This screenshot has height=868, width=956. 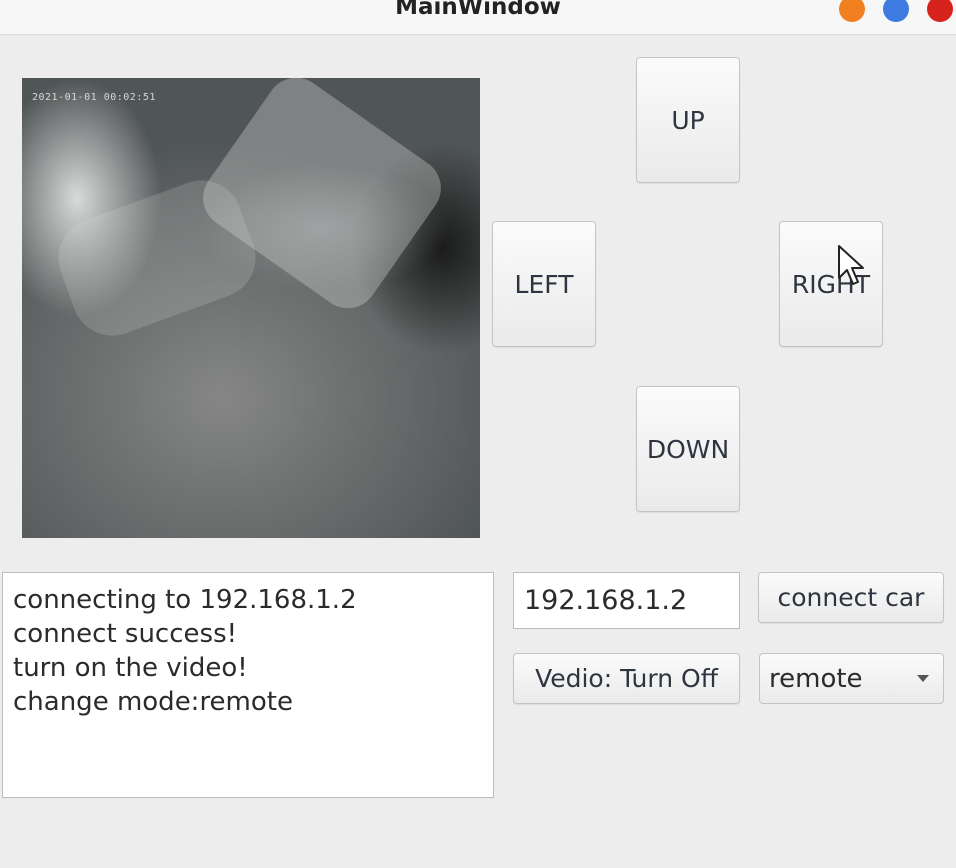 I want to click on chevron-down-icon, so click(x=923, y=678).